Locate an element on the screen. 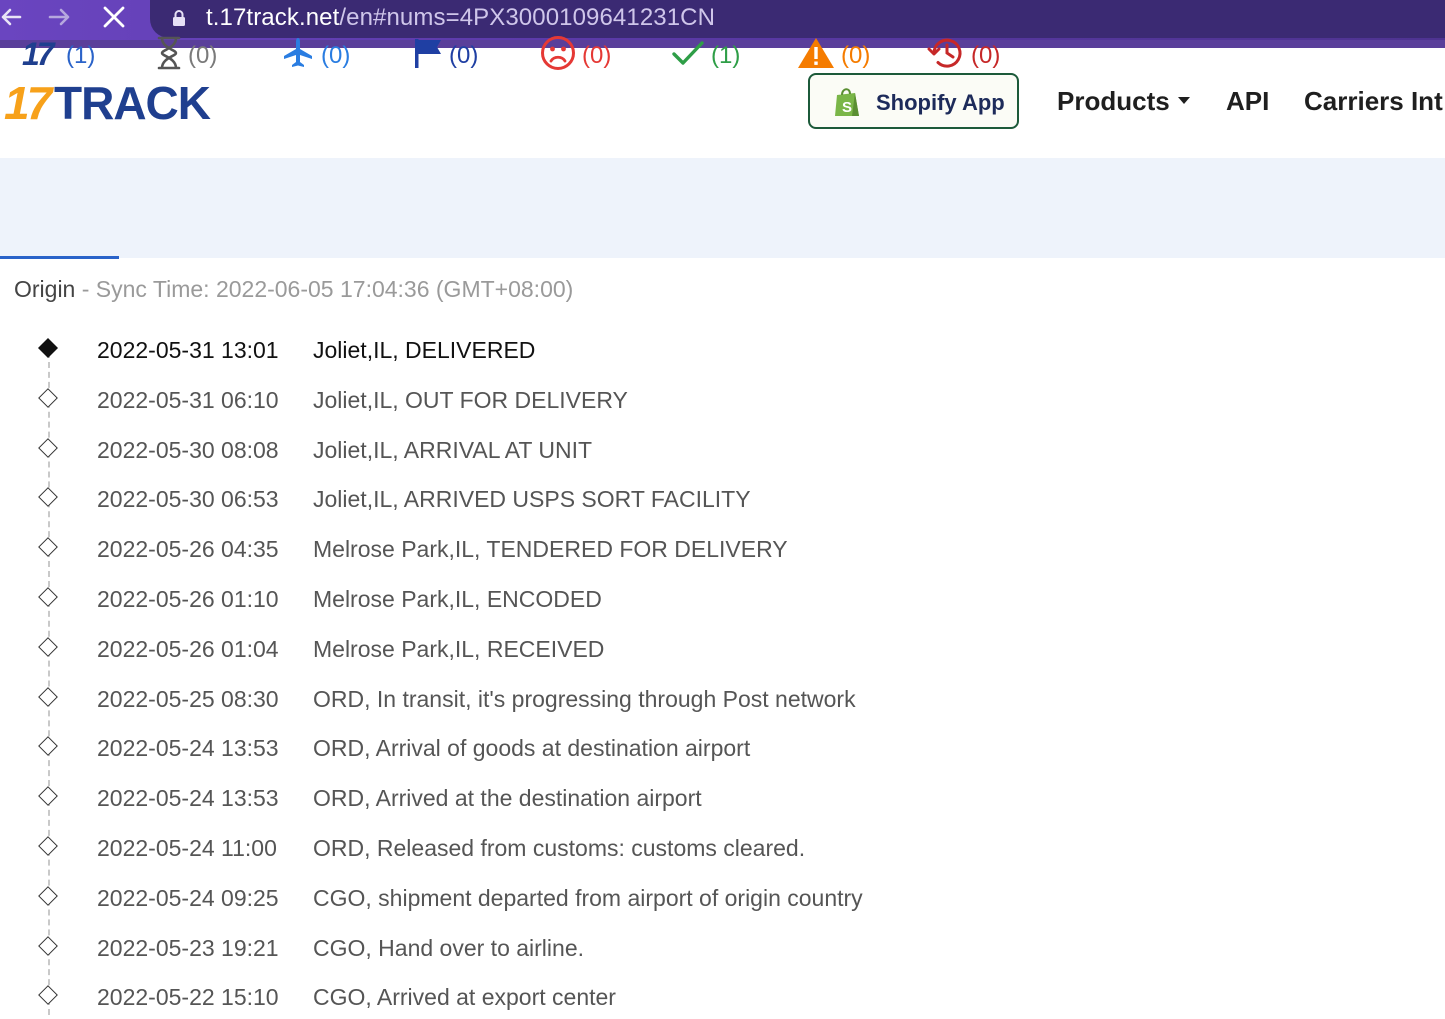 The image size is (1445, 1019). arrow-left-icon is located at coordinates (11, 17).